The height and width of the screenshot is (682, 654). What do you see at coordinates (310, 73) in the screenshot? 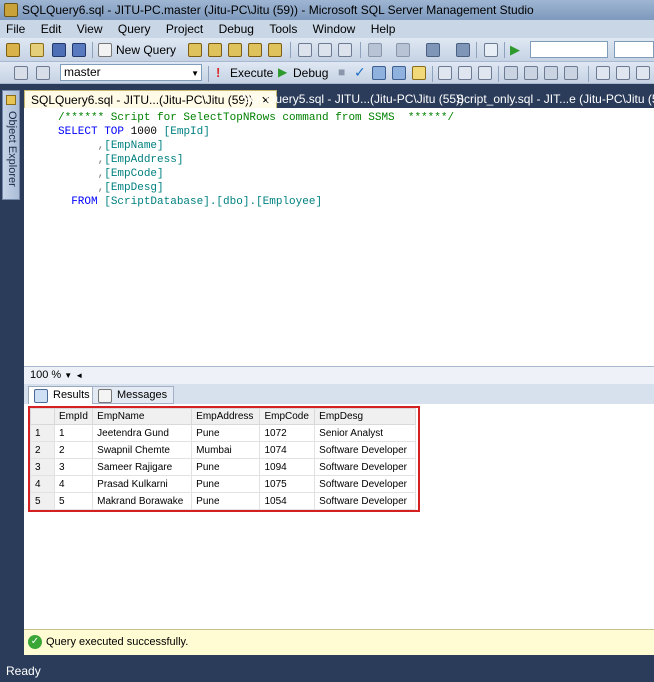
I see `debug-button: Debug` at bounding box center [310, 73].